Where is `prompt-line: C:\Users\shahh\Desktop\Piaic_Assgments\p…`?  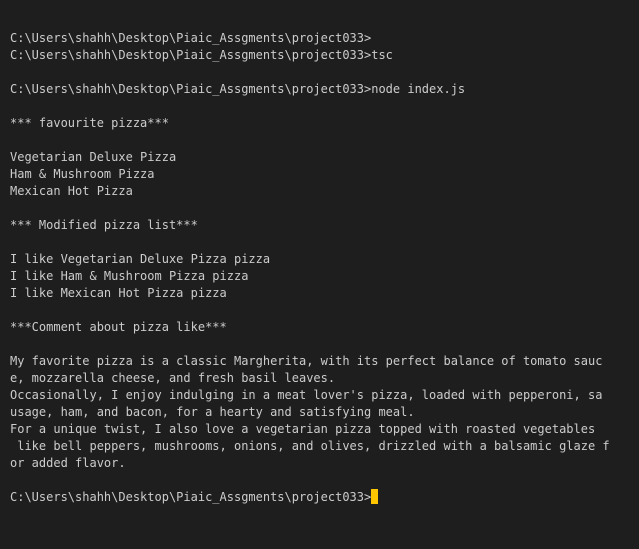
prompt-line: C:\Users\shahh\Desktop\Piaic_Assgments\p… is located at coordinates (324, 497).